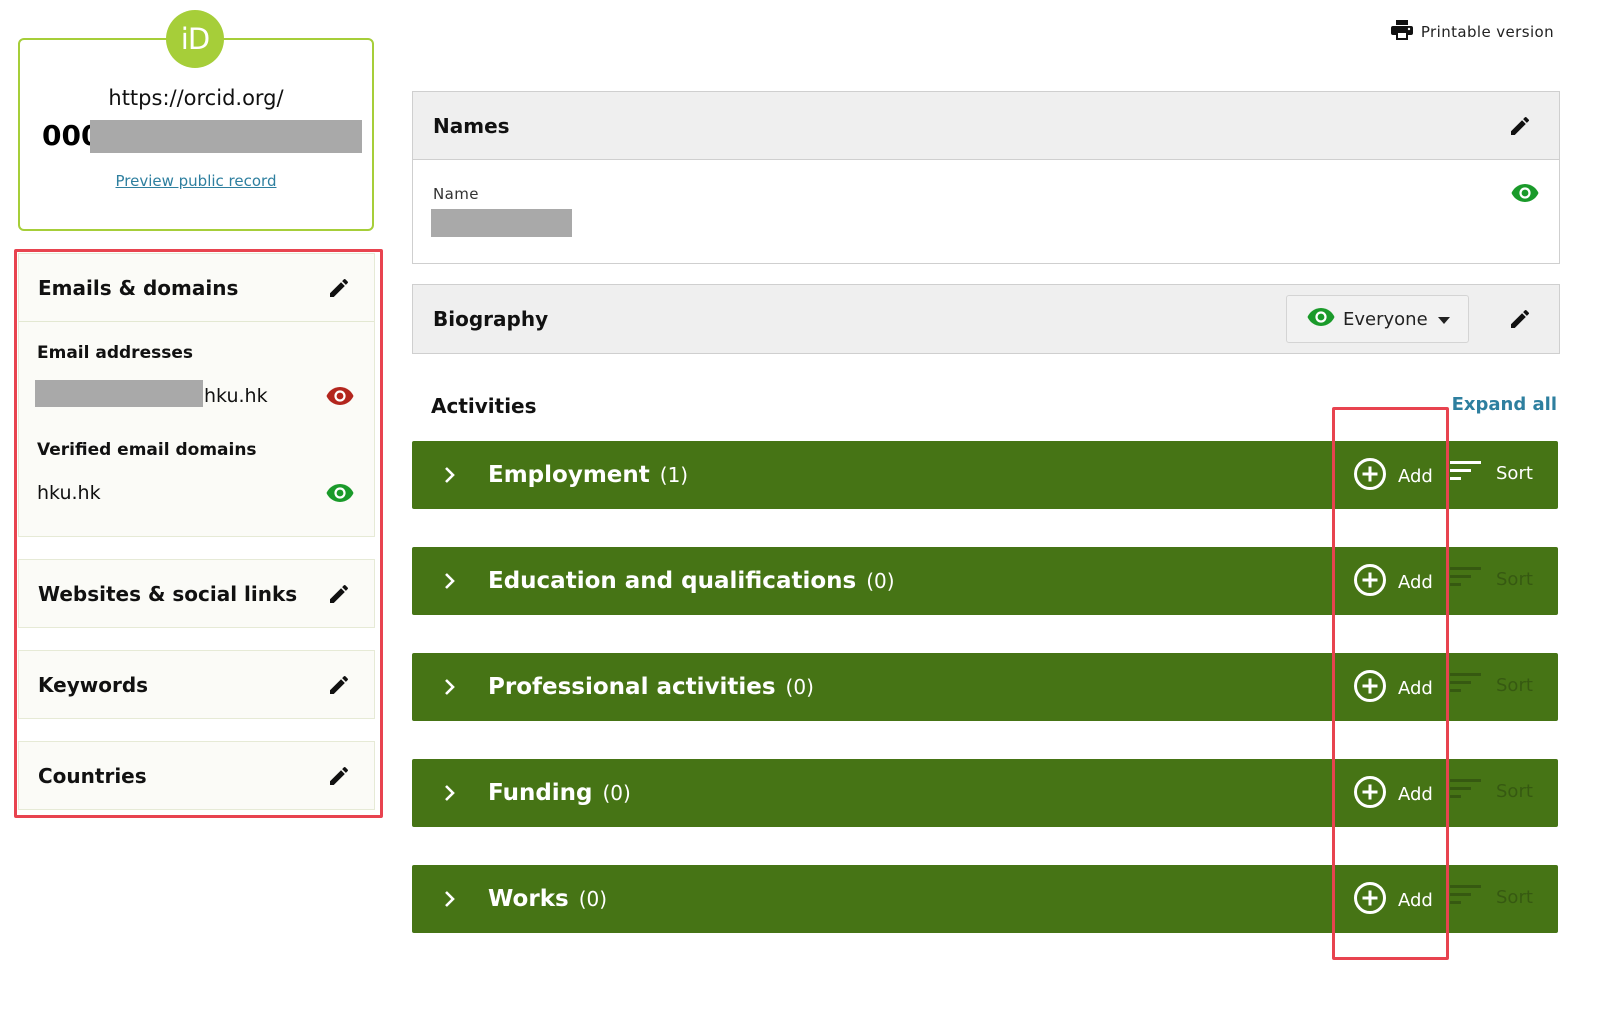 Image resolution: width=1618 pixels, height=1020 pixels. I want to click on activity-title: Funding, so click(540, 793).